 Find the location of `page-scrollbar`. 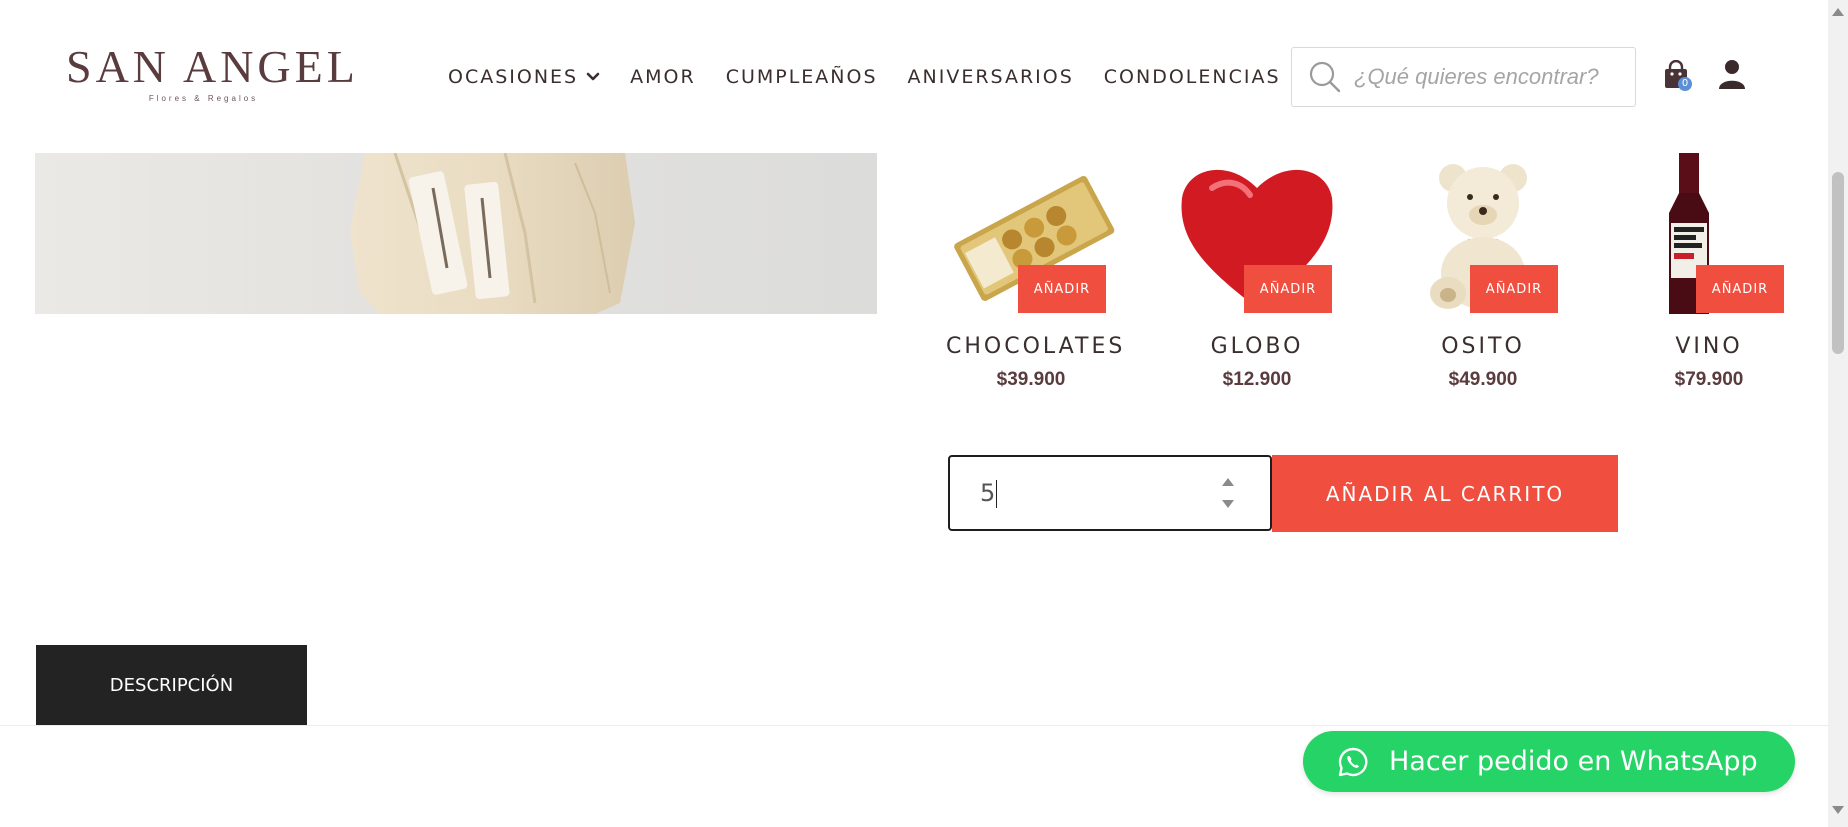

page-scrollbar is located at coordinates (1838, 413).